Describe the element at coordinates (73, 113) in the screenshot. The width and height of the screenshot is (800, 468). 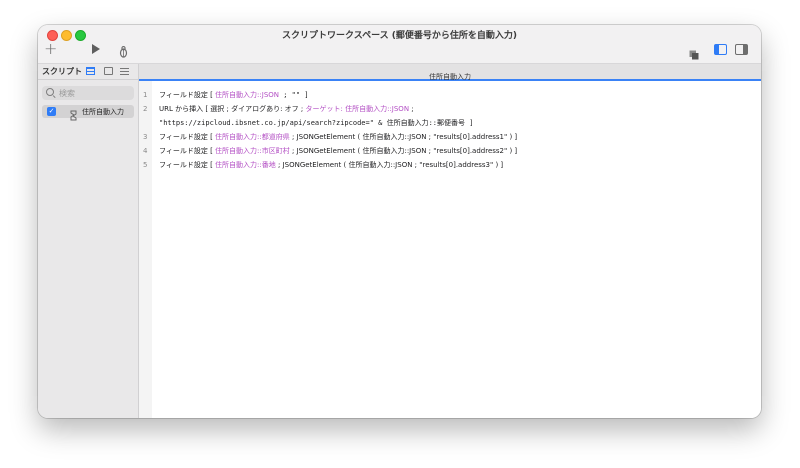
I see `script-icon` at that location.